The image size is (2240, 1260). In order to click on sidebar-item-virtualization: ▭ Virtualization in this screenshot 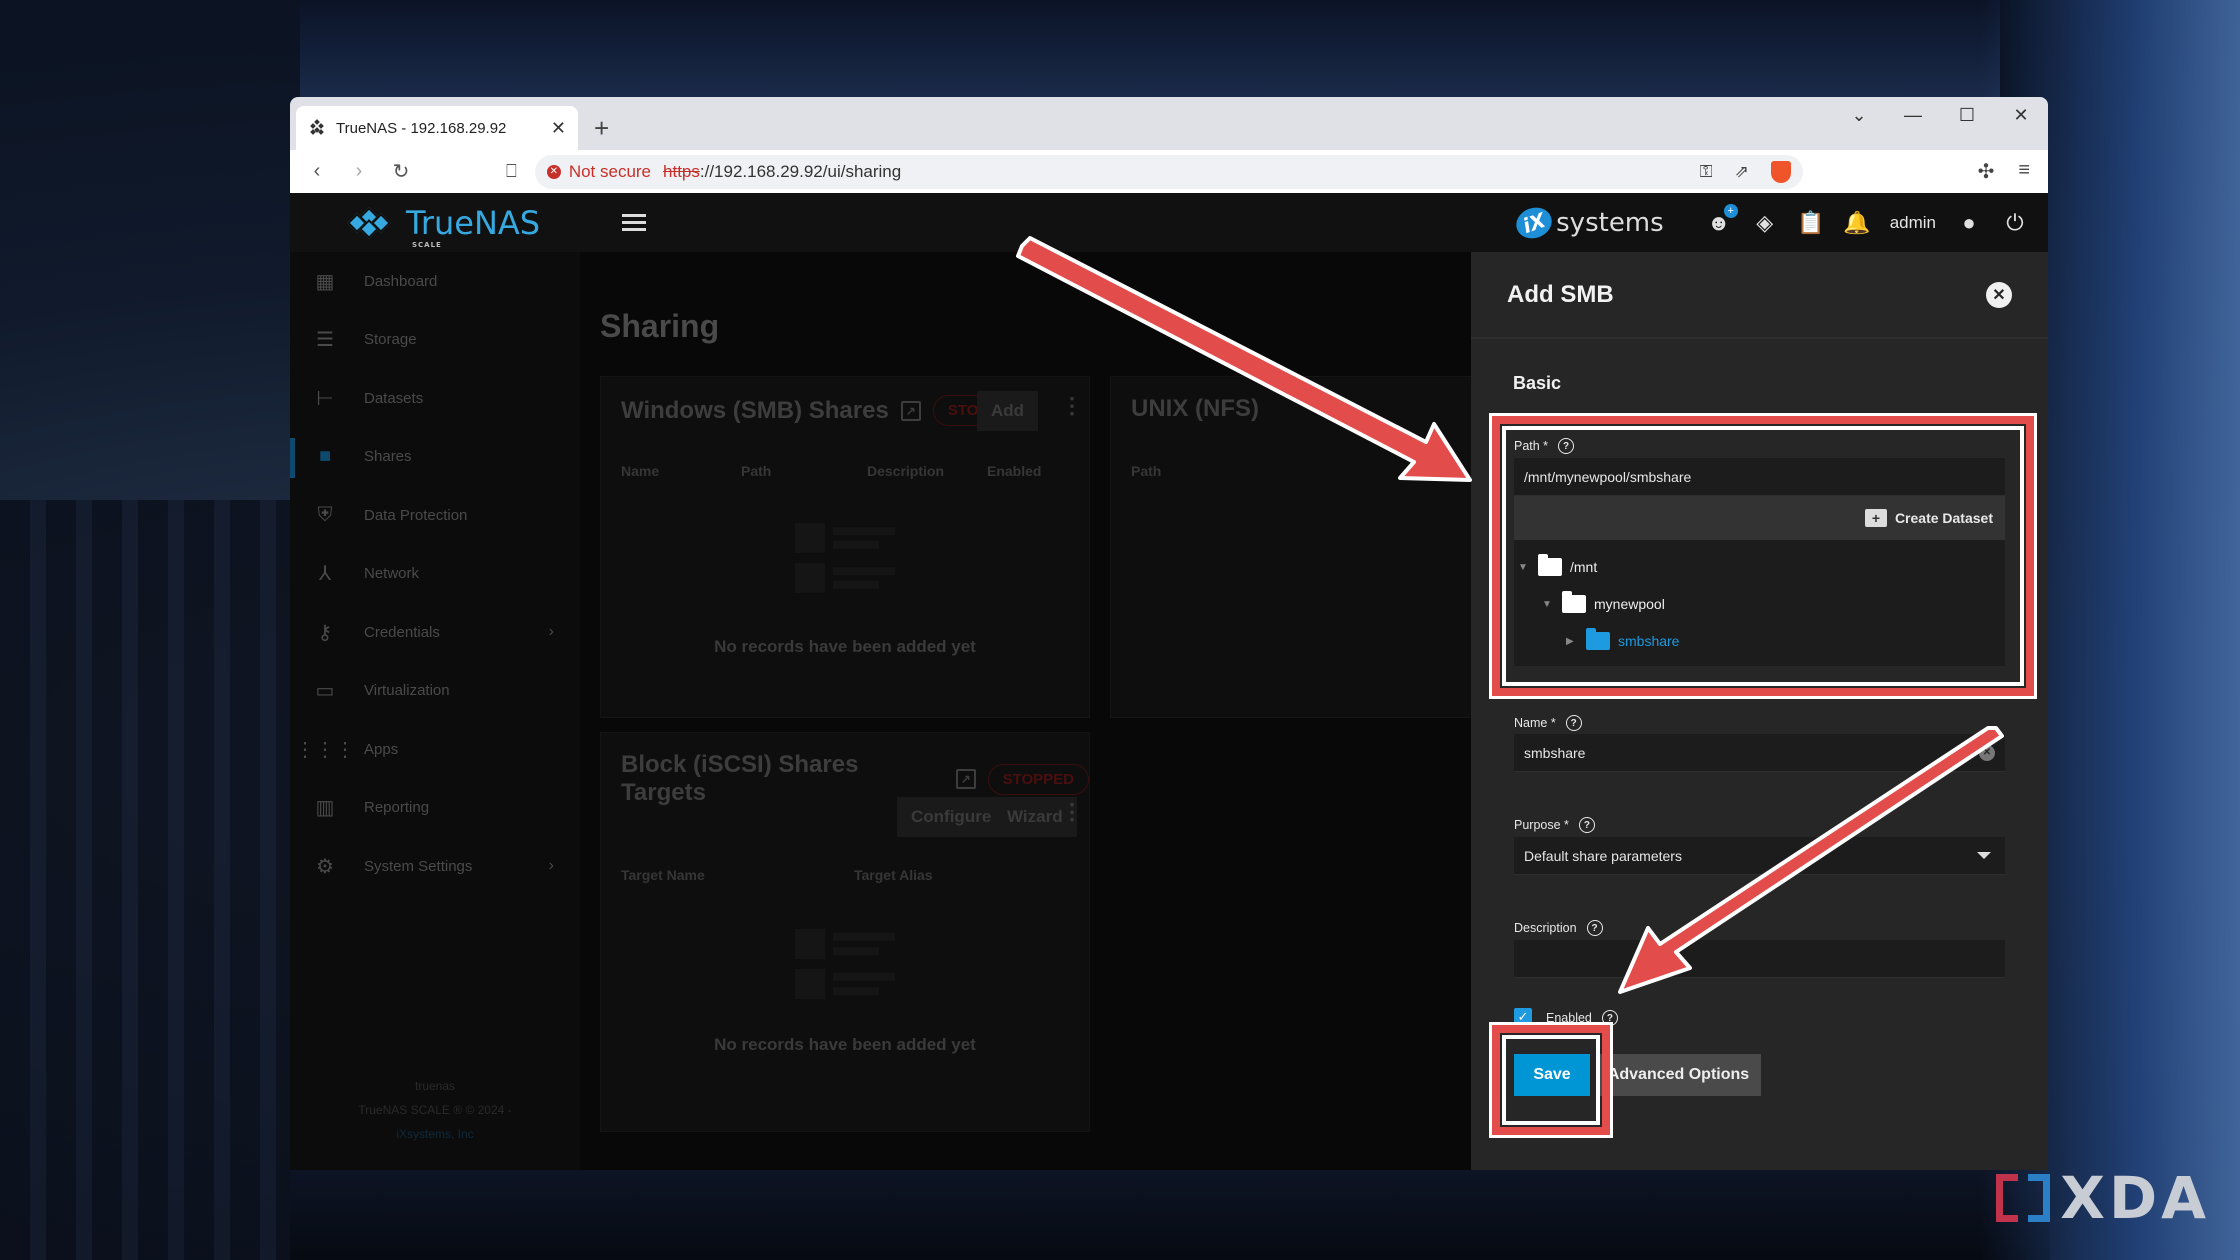, I will do `click(435, 691)`.